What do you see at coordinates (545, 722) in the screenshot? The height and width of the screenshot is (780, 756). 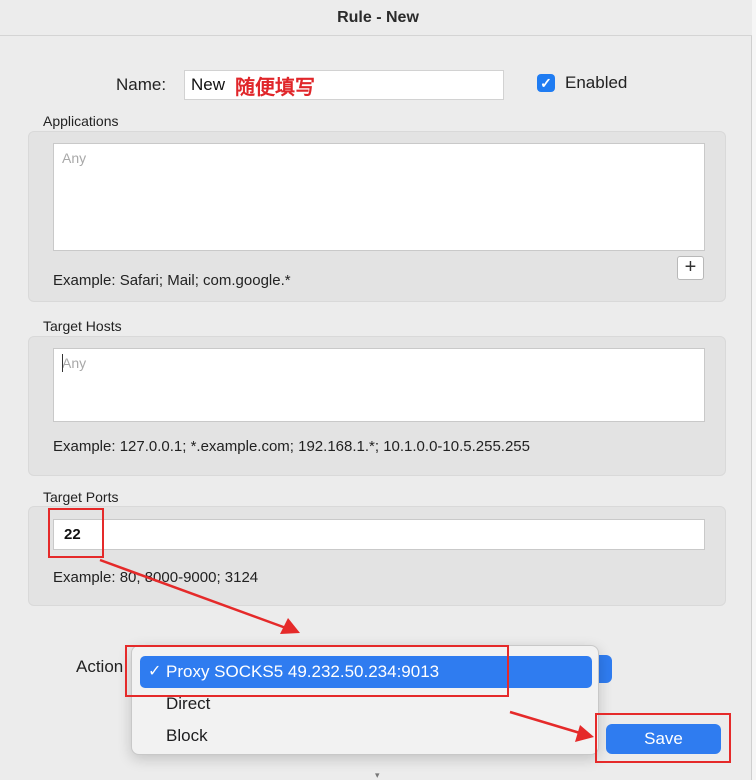 I see `arrow-line-action-to-save` at bounding box center [545, 722].